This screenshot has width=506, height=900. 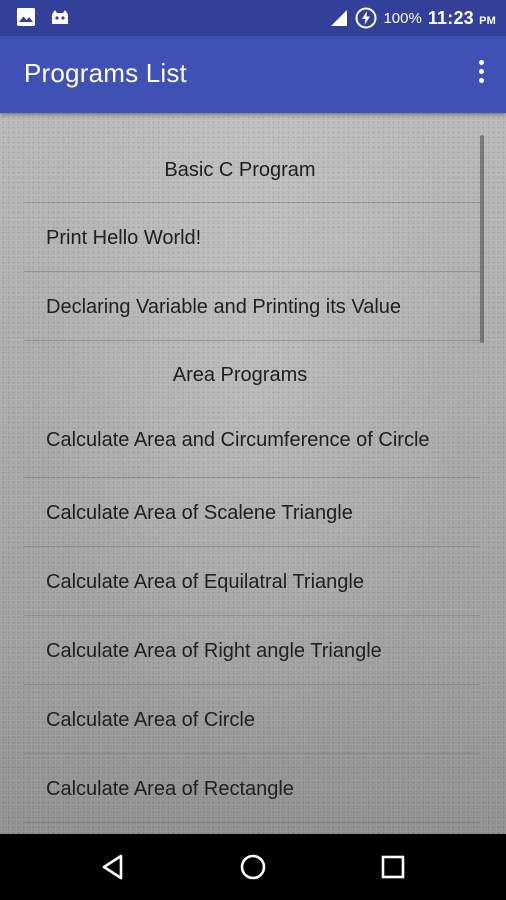 I want to click on navigation-bar, so click(x=253, y=867).